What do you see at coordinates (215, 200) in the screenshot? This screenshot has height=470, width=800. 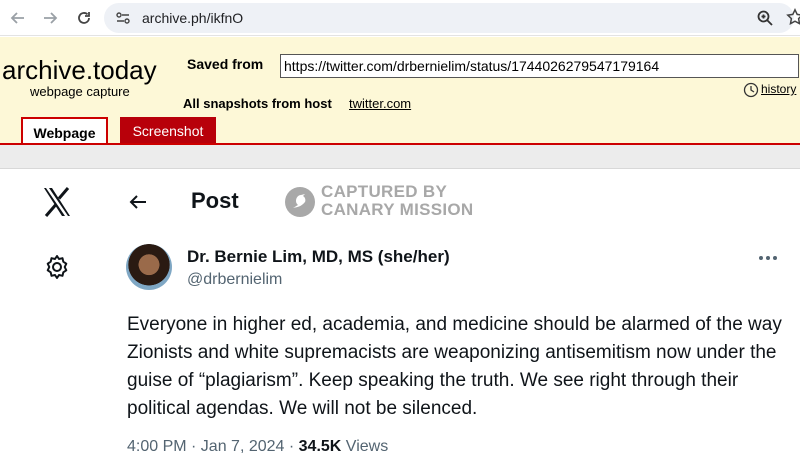 I see `page-title: Post` at bounding box center [215, 200].